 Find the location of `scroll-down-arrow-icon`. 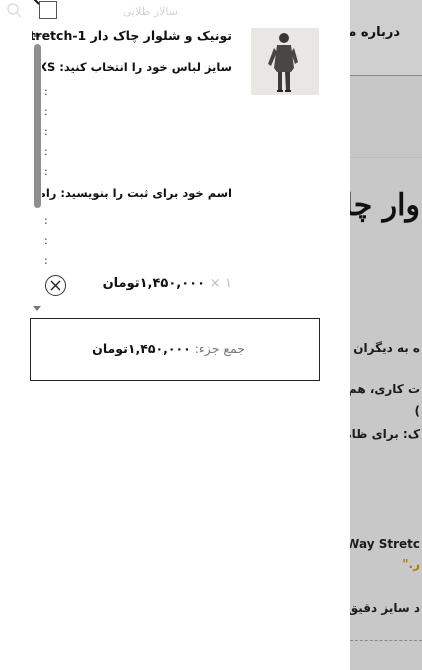

scroll-down-arrow-icon is located at coordinates (37, 308).